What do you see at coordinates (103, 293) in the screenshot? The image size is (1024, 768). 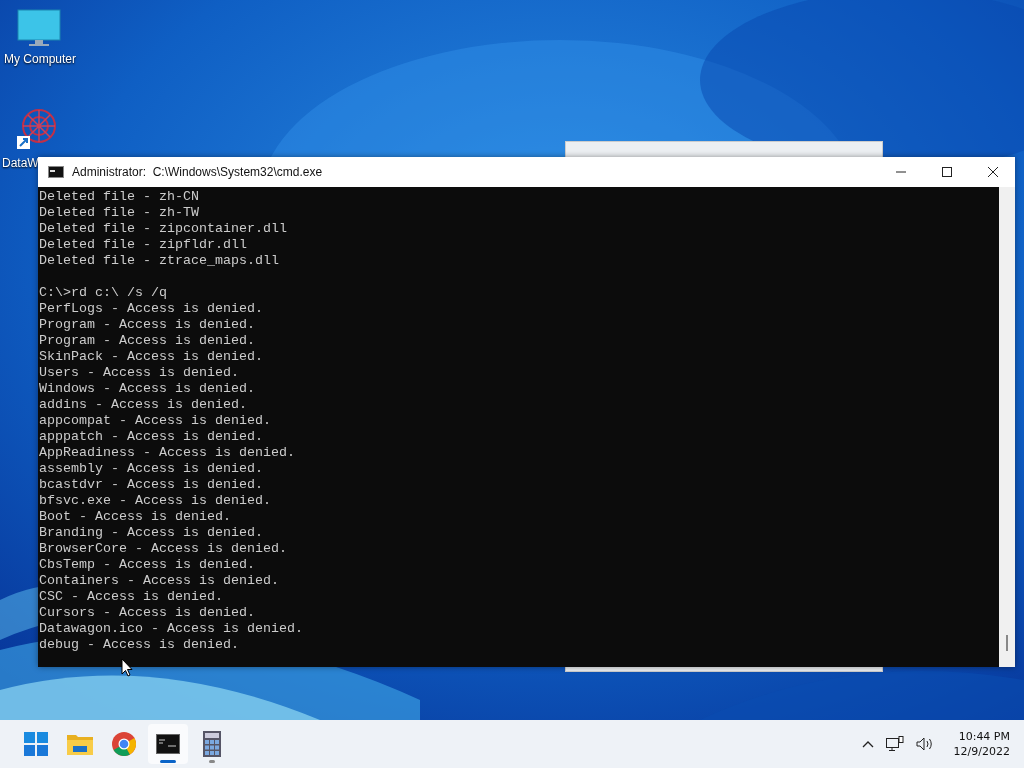 I see `console-line: C:\>rd c:\ /s /q` at bounding box center [103, 293].